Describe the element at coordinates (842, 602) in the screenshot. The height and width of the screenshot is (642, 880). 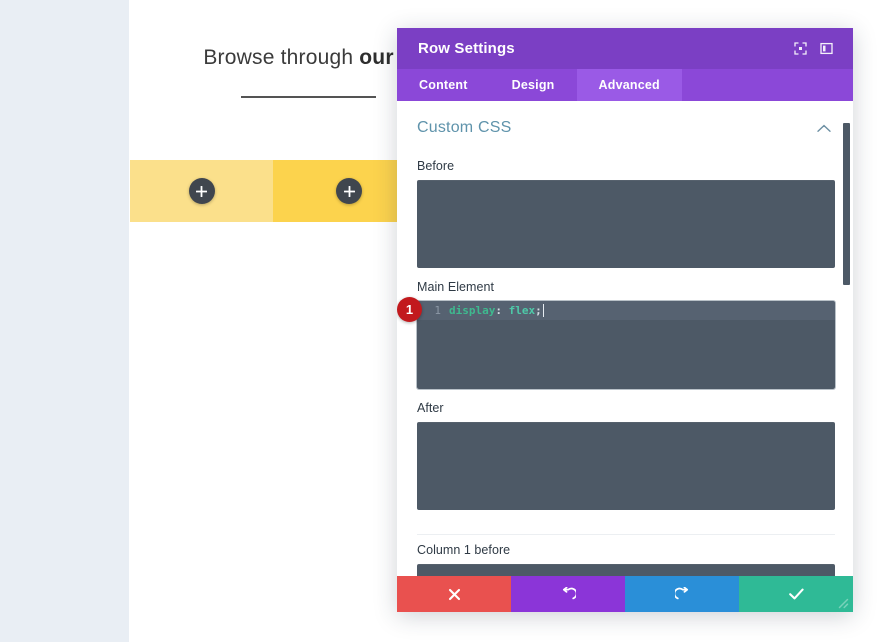
I see `resize-grip-icon` at that location.